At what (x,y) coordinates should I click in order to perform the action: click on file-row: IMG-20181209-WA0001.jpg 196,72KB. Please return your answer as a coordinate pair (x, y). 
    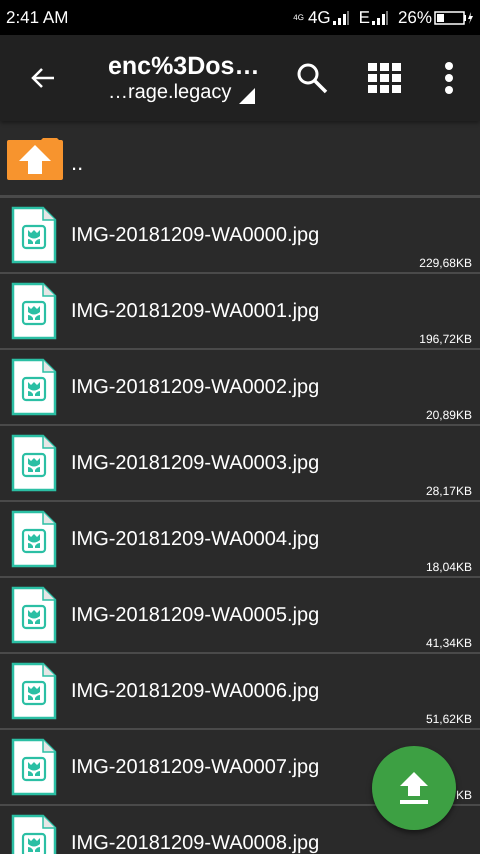
    Looking at the image, I should click on (240, 312).